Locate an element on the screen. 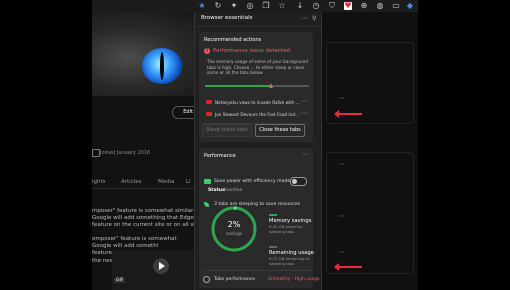 The width and height of the screenshot is (510, 290). performance-issue-title: Performance issue detected is located at coordinates (251, 51).